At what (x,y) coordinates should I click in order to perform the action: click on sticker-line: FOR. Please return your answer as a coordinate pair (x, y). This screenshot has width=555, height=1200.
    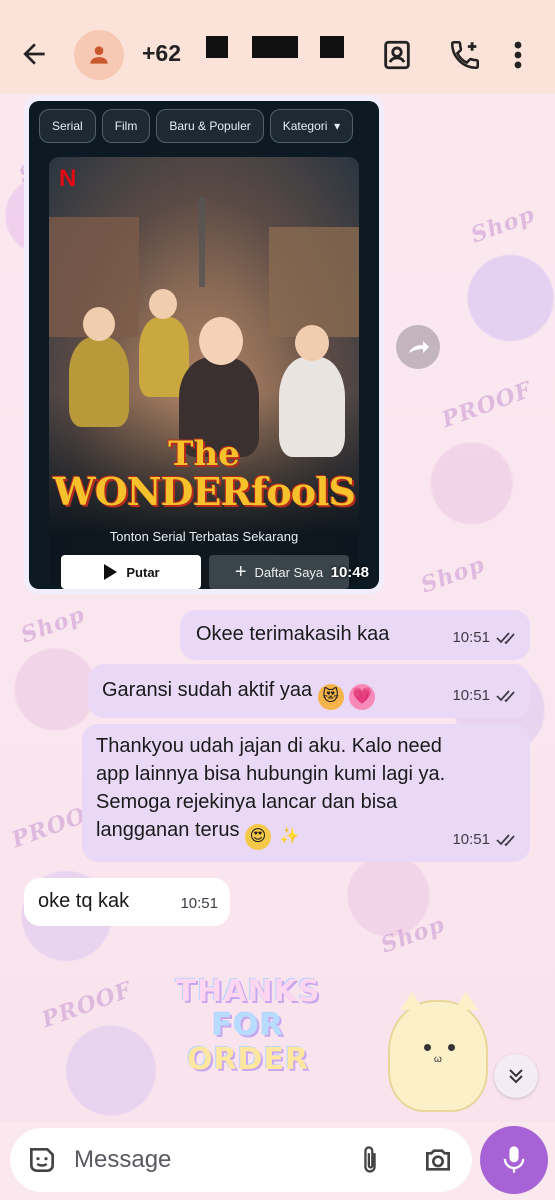
    Looking at the image, I should click on (248, 1025).